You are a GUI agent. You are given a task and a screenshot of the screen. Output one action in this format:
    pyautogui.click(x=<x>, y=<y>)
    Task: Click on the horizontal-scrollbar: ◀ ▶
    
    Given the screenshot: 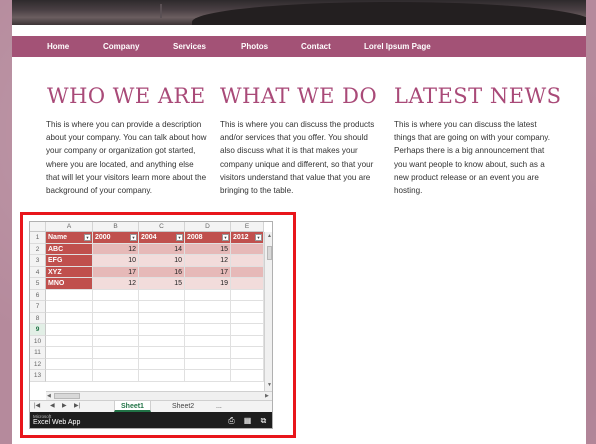 What is the action you would take?
    pyautogui.click(x=159, y=395)
    